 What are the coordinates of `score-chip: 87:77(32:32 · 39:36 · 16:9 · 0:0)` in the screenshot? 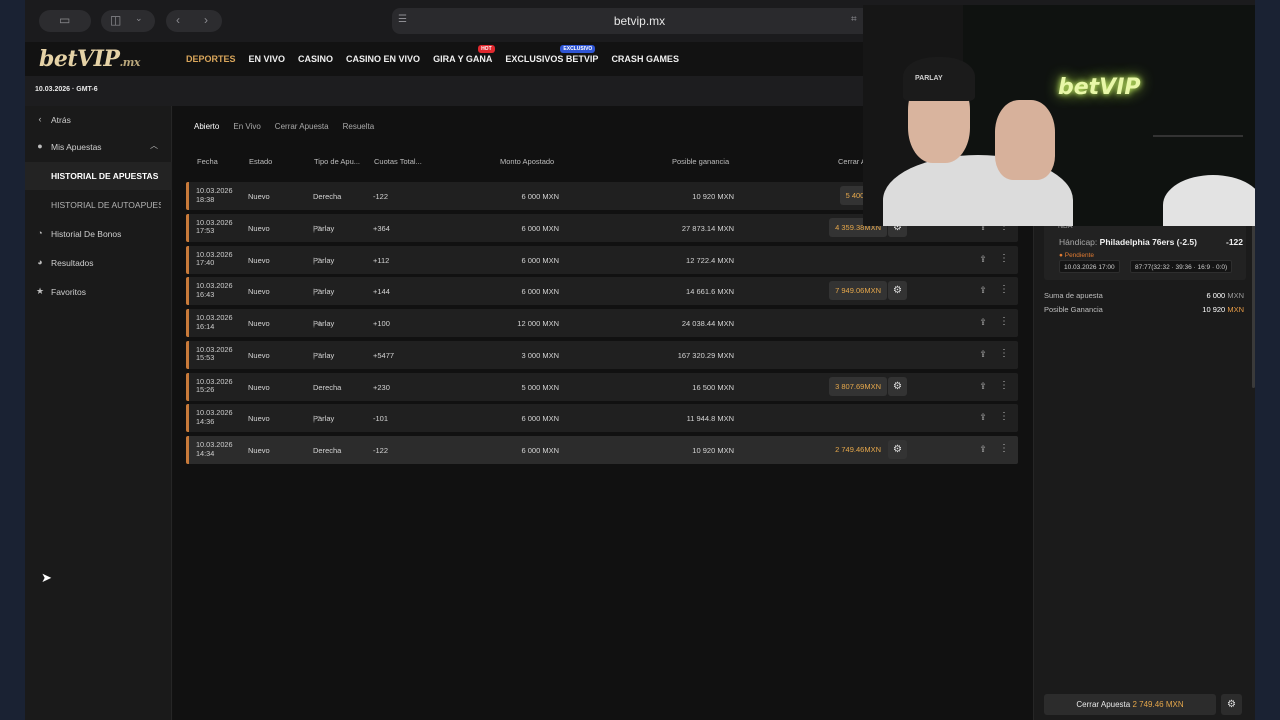 It's located at (1181, 266).